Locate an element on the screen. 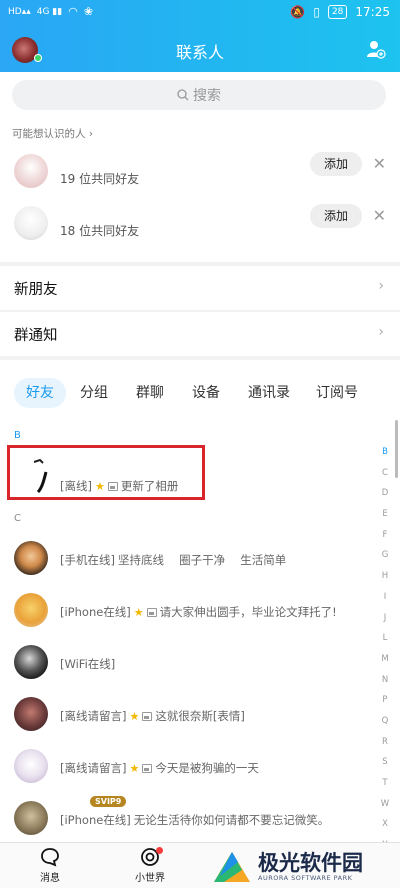  index-letter: I is located at coordinates (385, 597).